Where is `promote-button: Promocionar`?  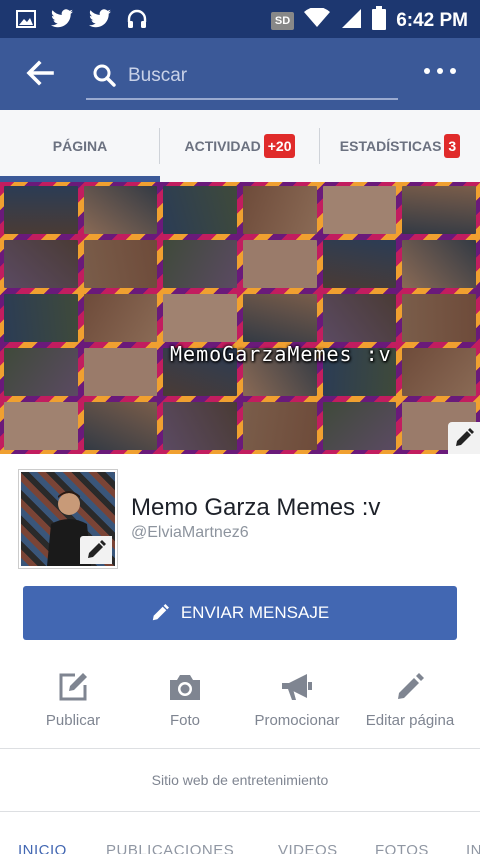 promote-button: Promocionar is located at coordinates (297, 704).